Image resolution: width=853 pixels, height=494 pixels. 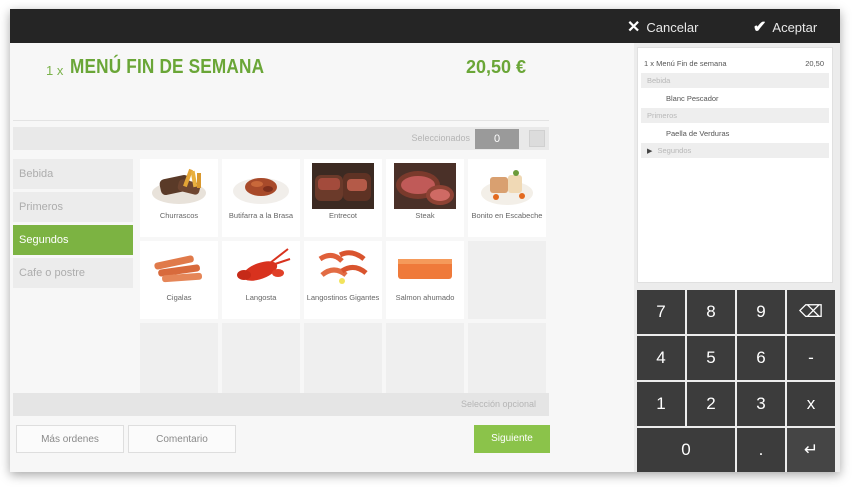 I want to click on key-2: 2, so click(x=711, y=404).